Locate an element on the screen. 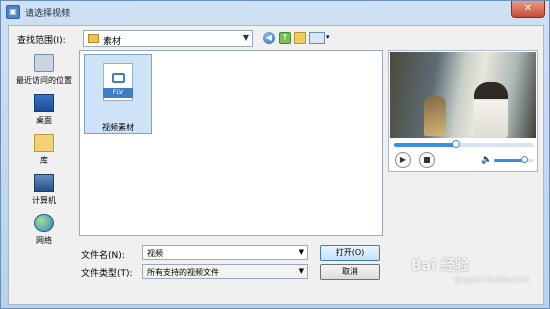 This screenshot has height=309, width=550. play-button: ▶ is located at coordinates (403, 160).